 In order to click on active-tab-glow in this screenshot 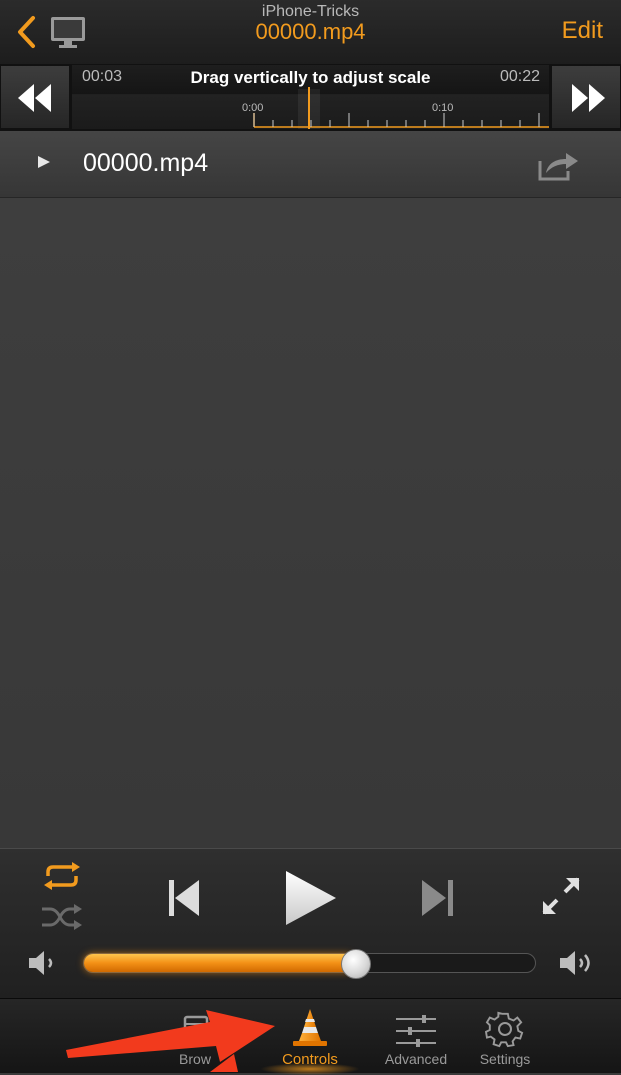, I will do `click(310, 1069)`.